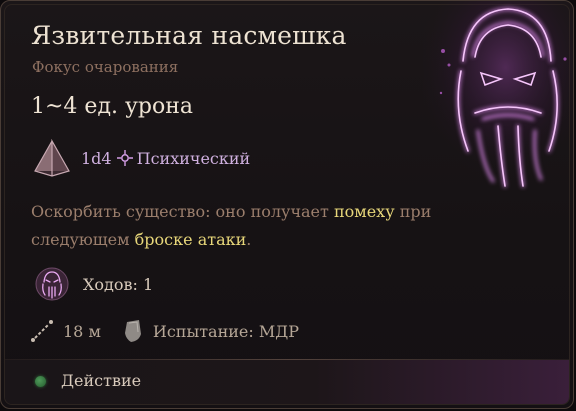 The width and height of the screenshot is (576, 411). Describe the element at coordinates (105, 67) in the screenshot. I see `spell-school: Фокус очарования` at that location.